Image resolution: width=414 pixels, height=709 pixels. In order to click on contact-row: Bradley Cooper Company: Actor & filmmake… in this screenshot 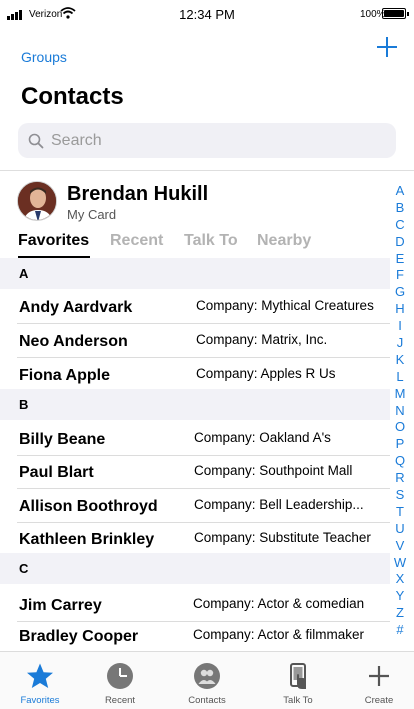, I will do `click(195, 637)`.